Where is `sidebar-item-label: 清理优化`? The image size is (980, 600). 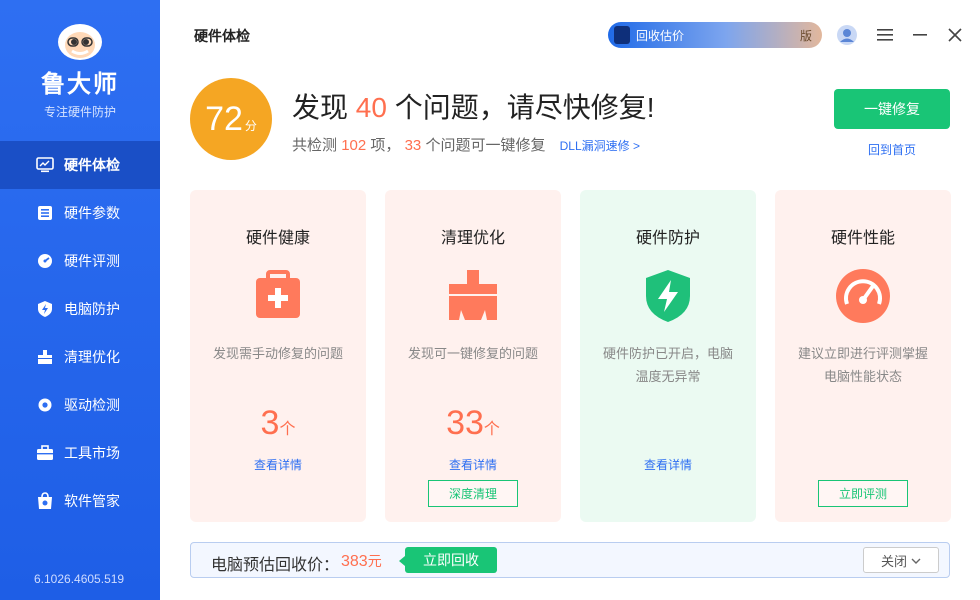
sidebar-item-label: 清理优化 is located at coordinates (92, 357).